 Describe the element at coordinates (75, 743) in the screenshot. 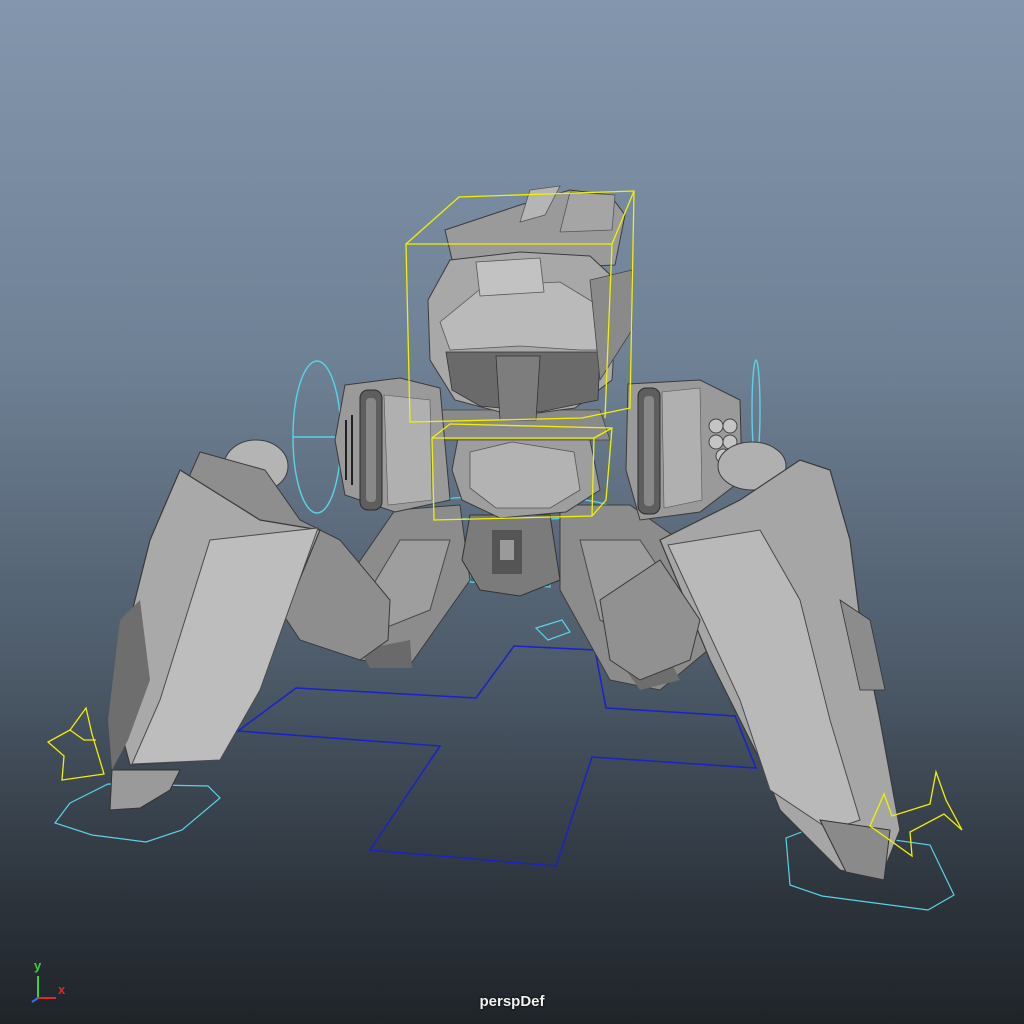

I see `foot-ik-left` at that location.